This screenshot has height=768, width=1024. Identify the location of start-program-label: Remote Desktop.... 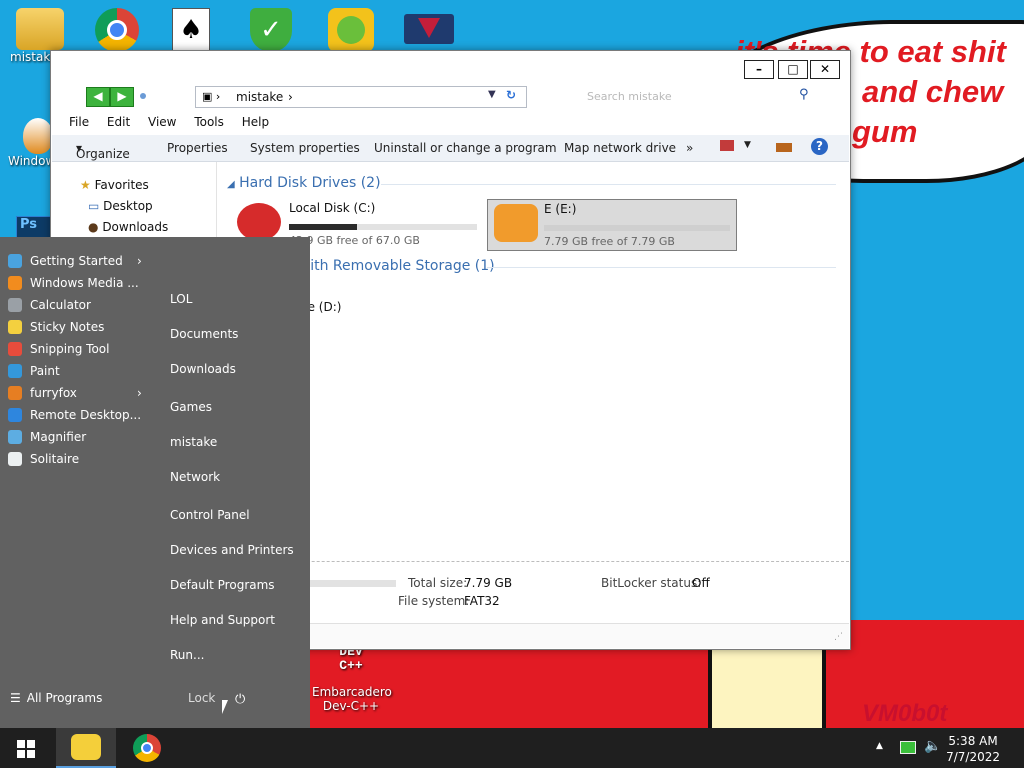
(86, 415).